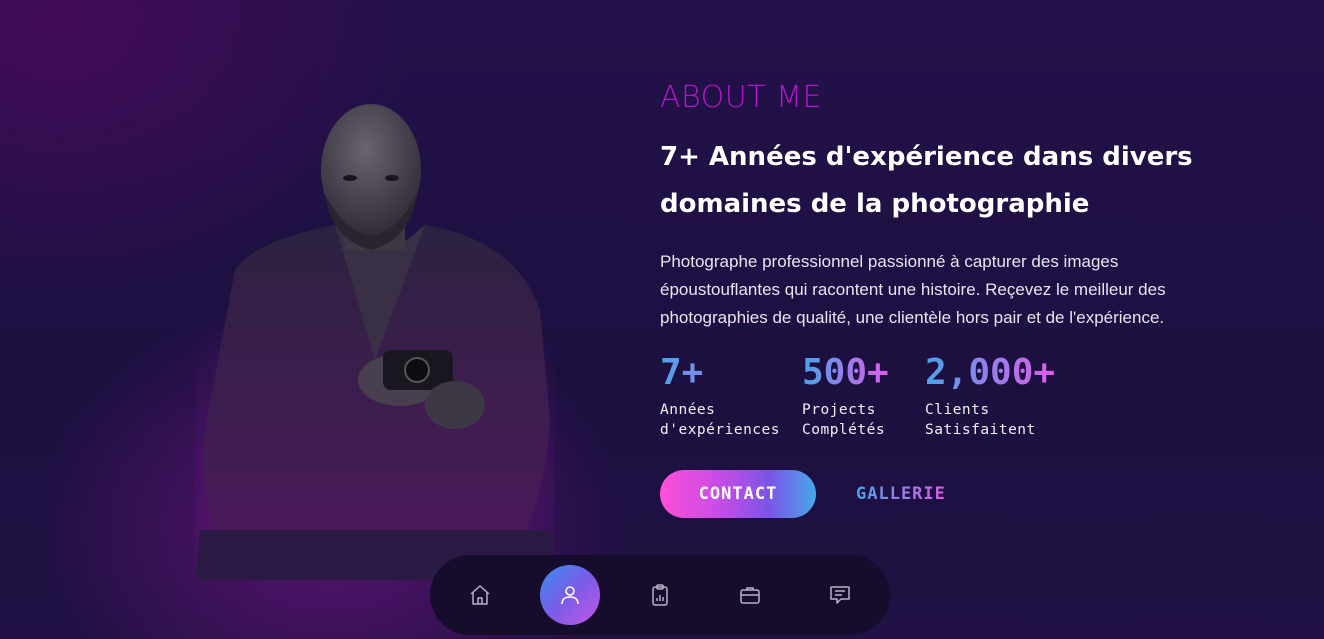 The image size is (1324, 639). What do you see at coordinates (738, 494) in the screenshot?
I see `contact-button: CONTACT` at bounding box center [738, 494].